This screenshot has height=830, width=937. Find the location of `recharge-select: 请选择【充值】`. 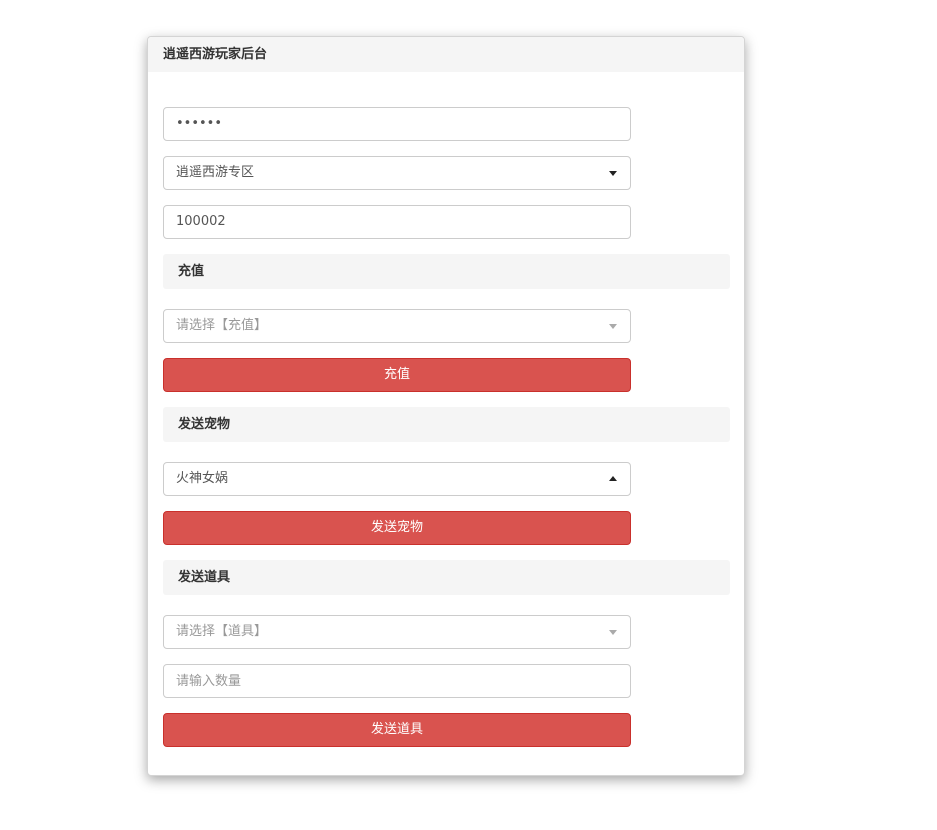

recharge-select: 请选择【充值】 is located at coordinates (397, 326).